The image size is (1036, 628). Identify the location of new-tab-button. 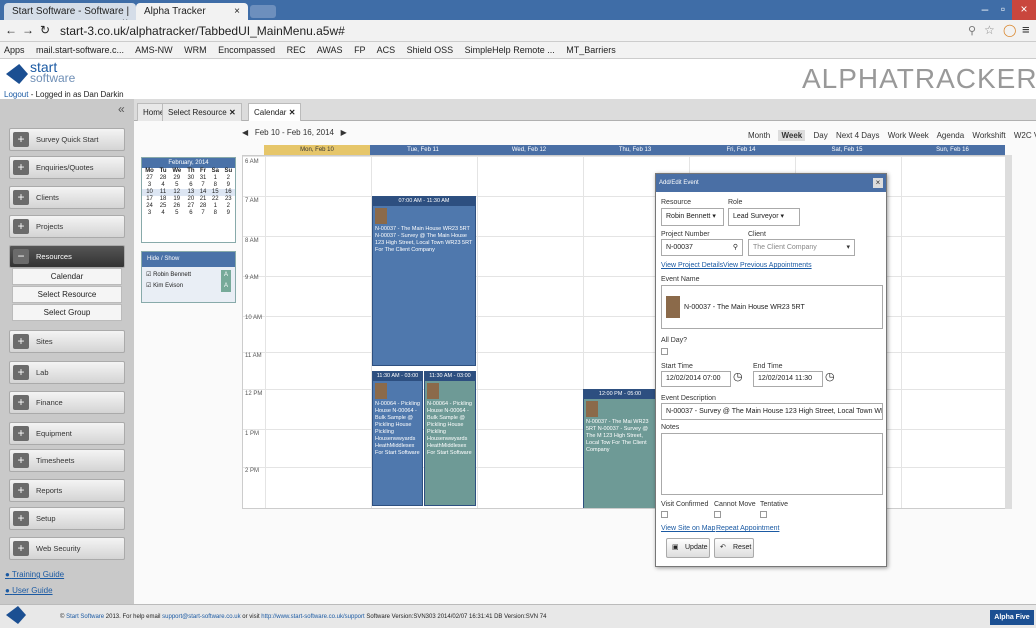
(263, 11).